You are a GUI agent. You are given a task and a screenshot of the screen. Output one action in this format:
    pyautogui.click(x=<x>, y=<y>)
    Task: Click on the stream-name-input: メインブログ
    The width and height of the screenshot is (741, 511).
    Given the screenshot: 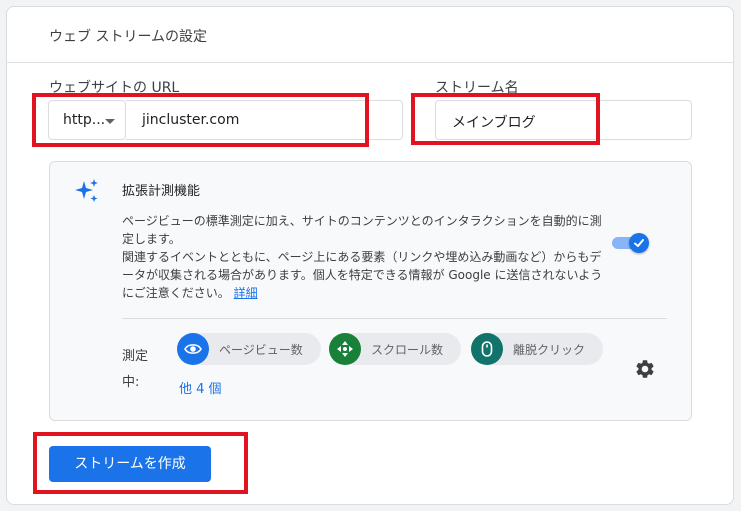 What is the action you would take?
    pyautogui.click(x=563, y=120)
    